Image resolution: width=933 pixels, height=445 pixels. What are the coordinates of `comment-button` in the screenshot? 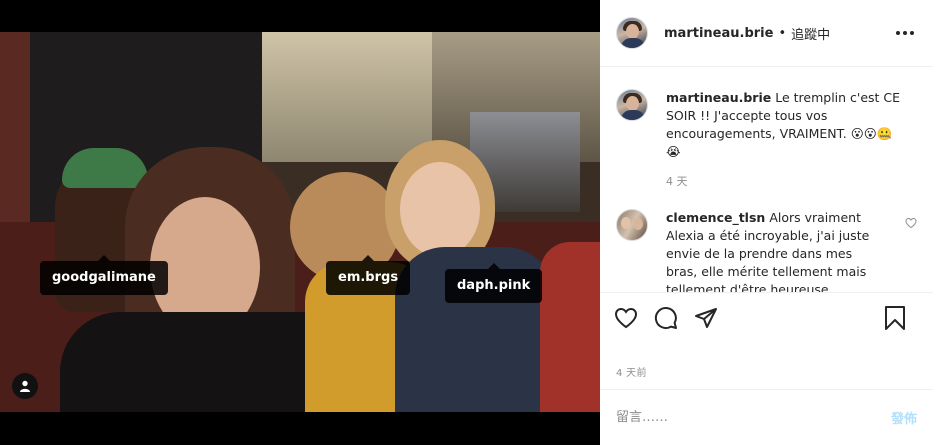 It's located at (666, 318).